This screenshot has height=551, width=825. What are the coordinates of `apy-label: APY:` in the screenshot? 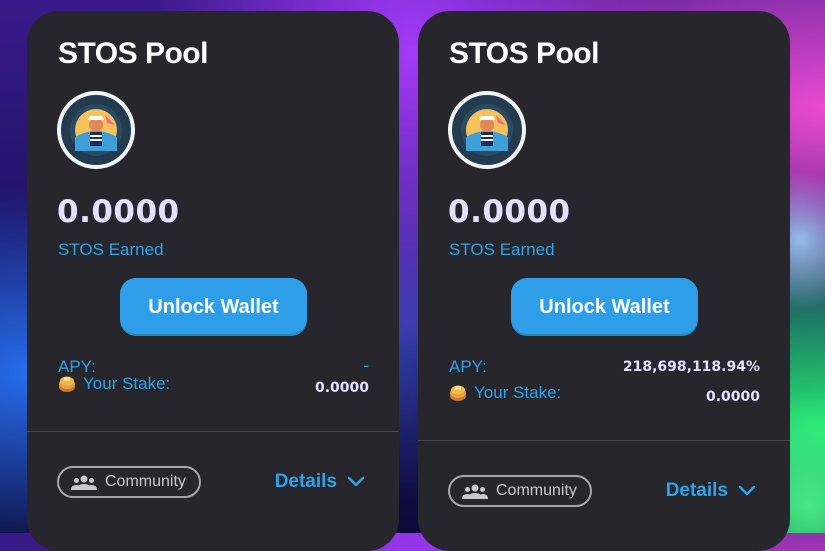 It's located at (468, 366).